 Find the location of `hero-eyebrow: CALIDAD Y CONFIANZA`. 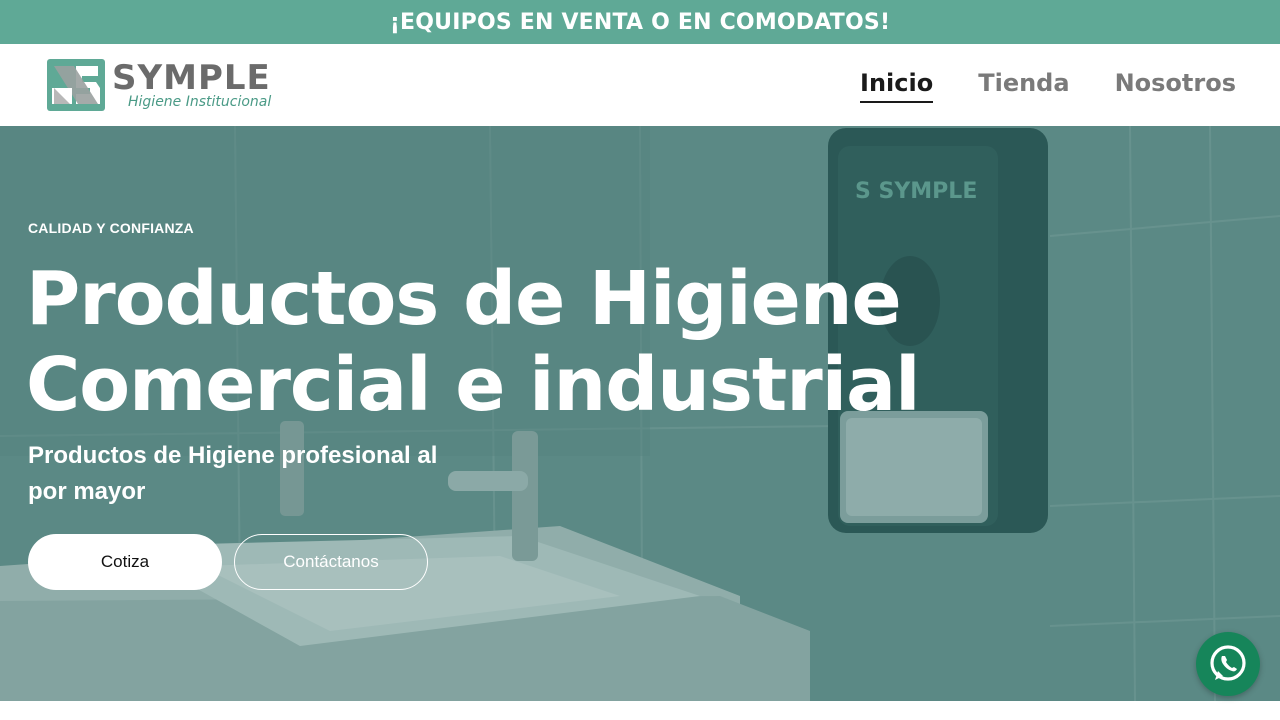

hero-eyebrow: CALIDAD Y CONFIANZA is located at coordinates (111, 228).